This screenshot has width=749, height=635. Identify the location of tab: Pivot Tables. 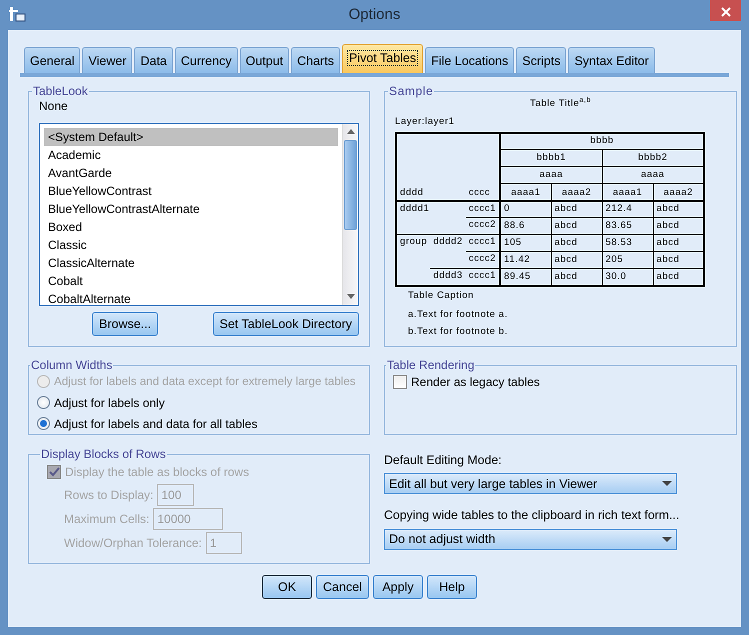
(383, 58).